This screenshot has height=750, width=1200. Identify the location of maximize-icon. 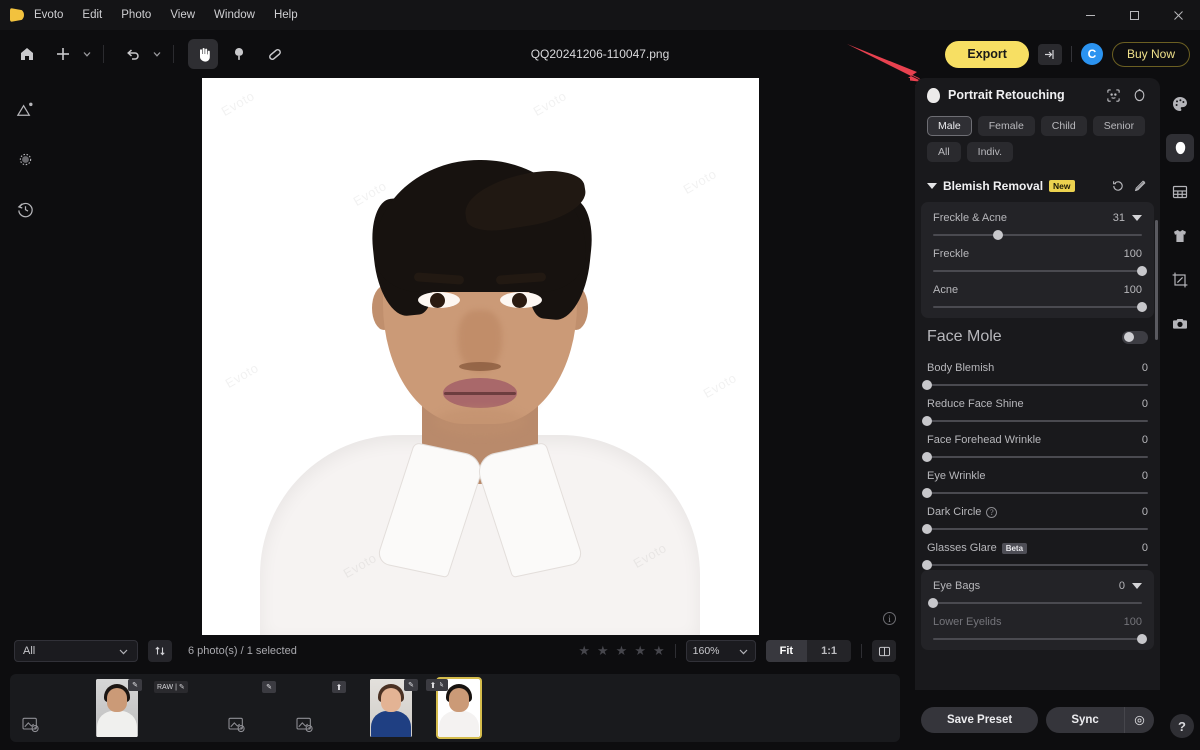
(1134, 15).